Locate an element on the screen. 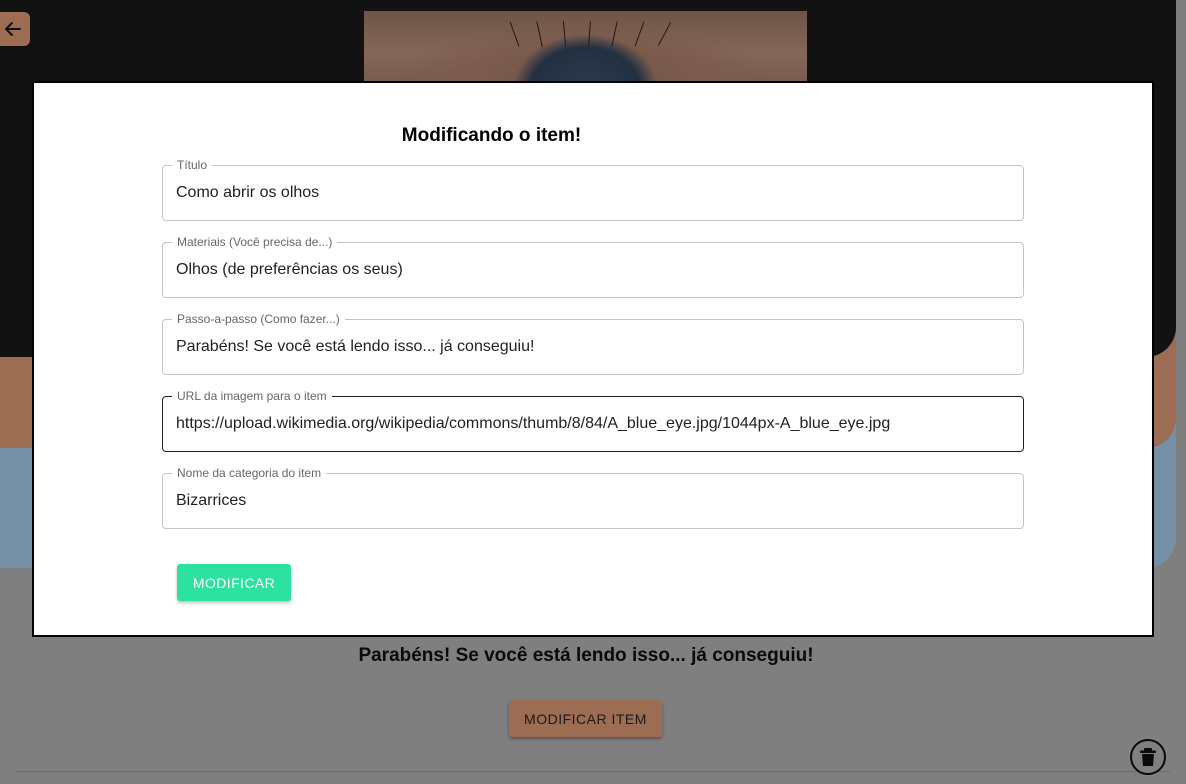  title-field: Título Como abrir os olhos is located at coordinates (593, 189).